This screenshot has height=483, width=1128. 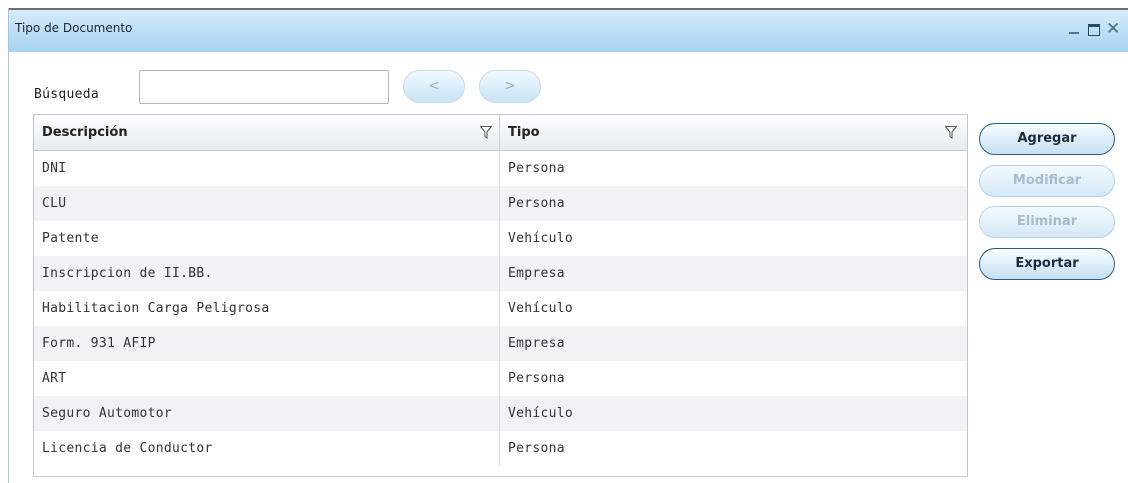 I want to click on column-header-label: Descripción, so click(x=85, y=132).